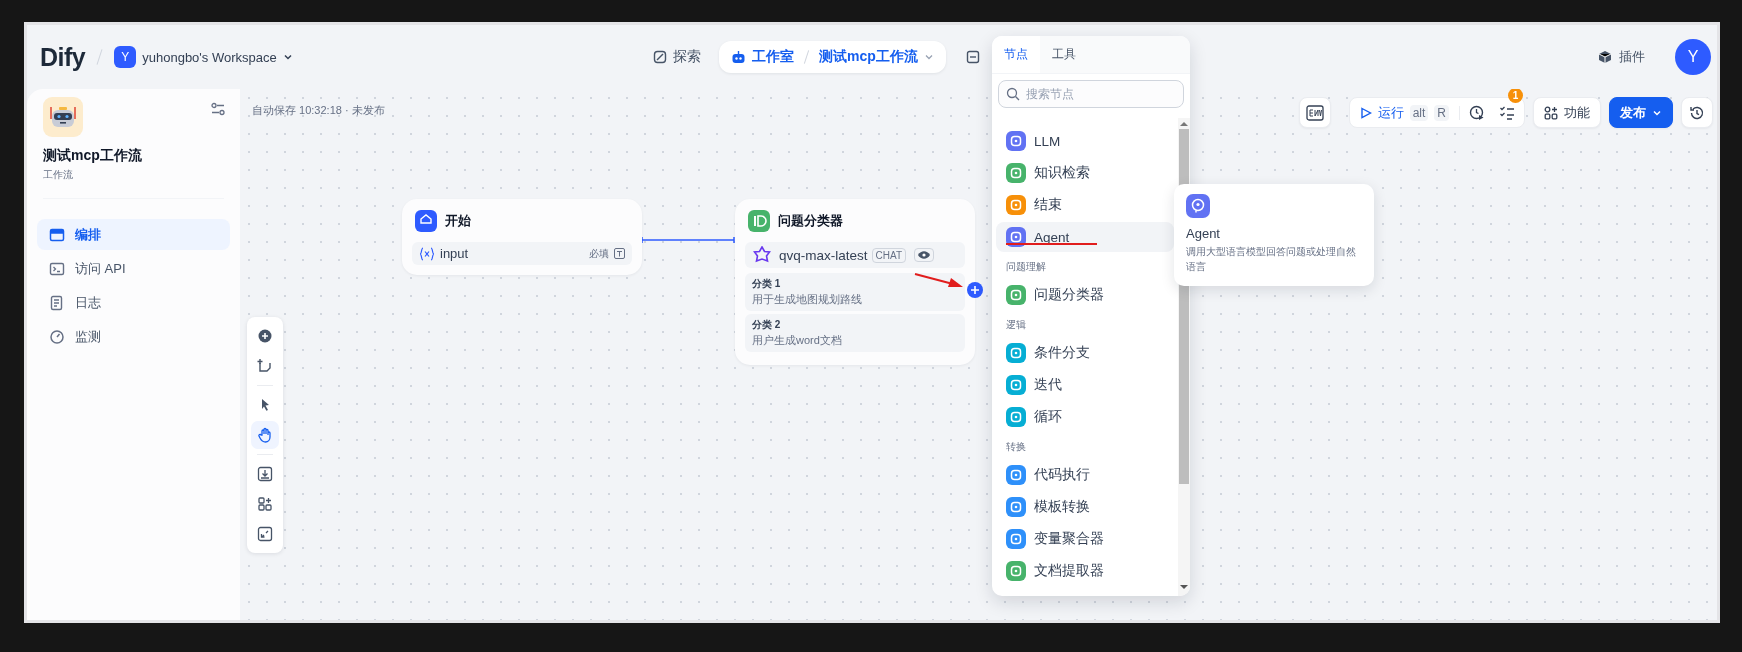 This screenshot has width=1742, height=652. Describe the element at coordinates (133, 234) in the screenshot. I see `sidebar-item: 编排` at that location.